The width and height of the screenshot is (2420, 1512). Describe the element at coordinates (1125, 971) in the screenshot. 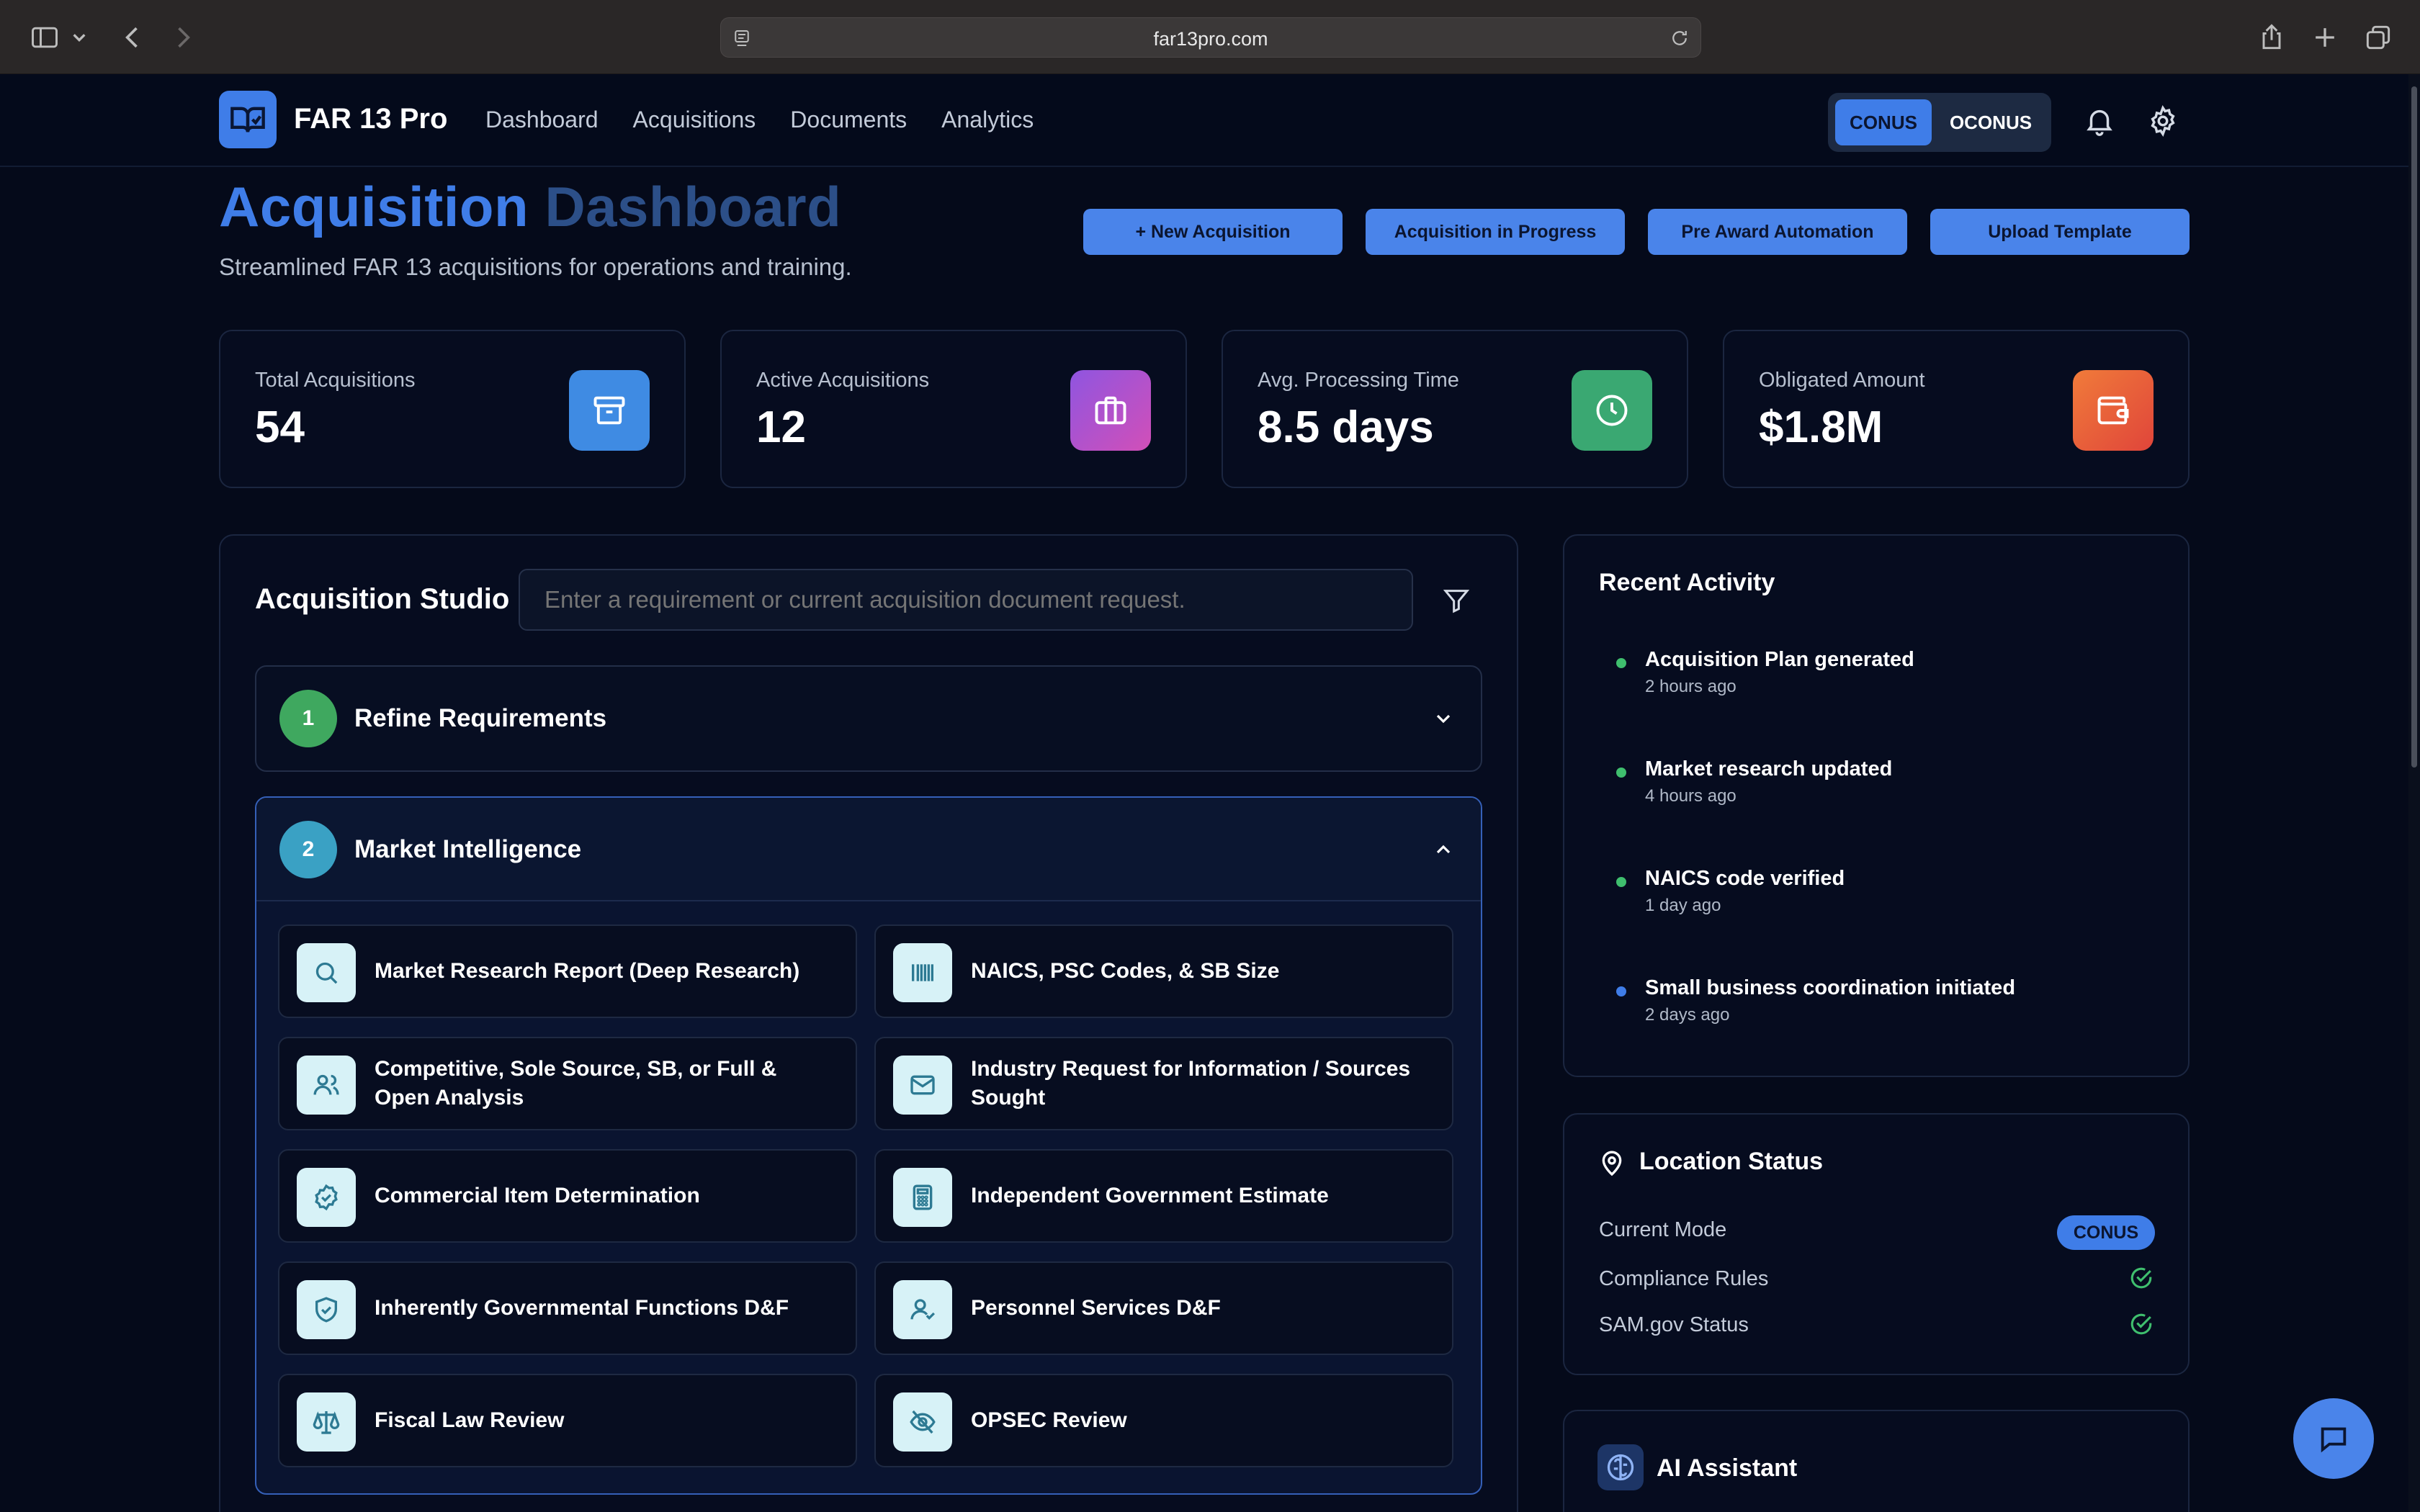

I see `tile-label: NAICS, PSC Codes, & SB Size` at that location.